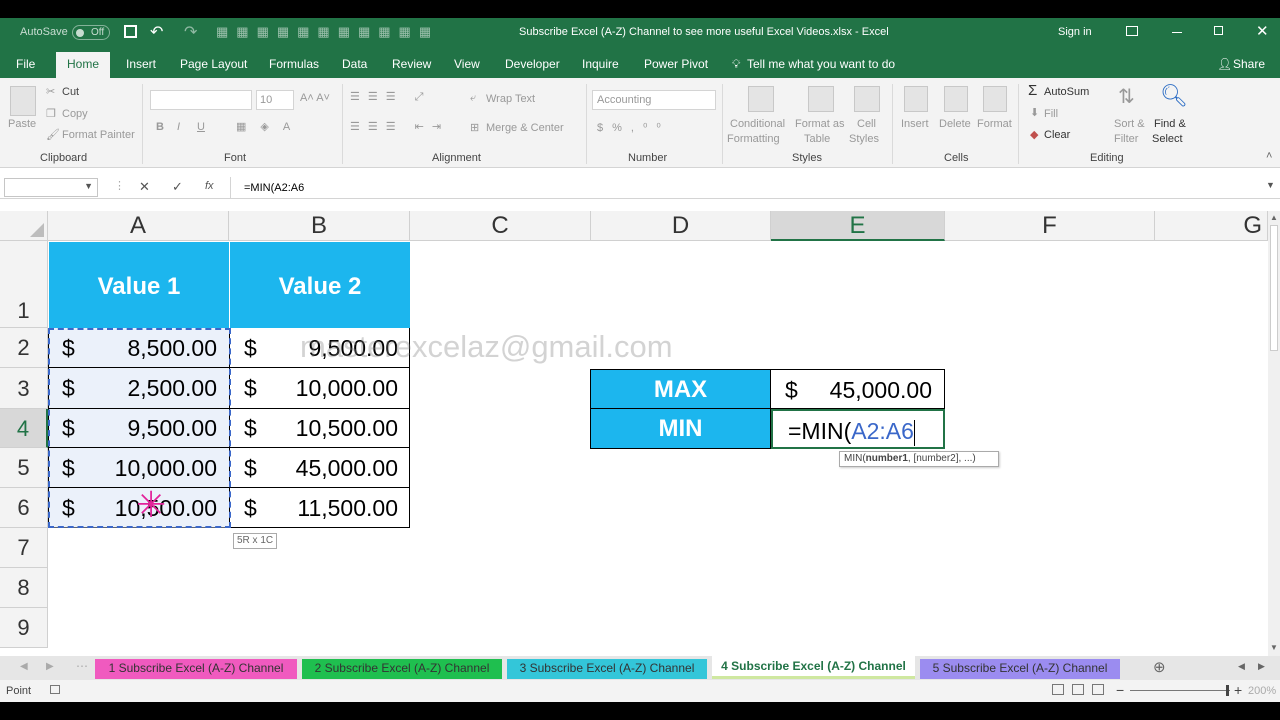  I want to click on cell-b6: $11,500.00, so click(319, 508).